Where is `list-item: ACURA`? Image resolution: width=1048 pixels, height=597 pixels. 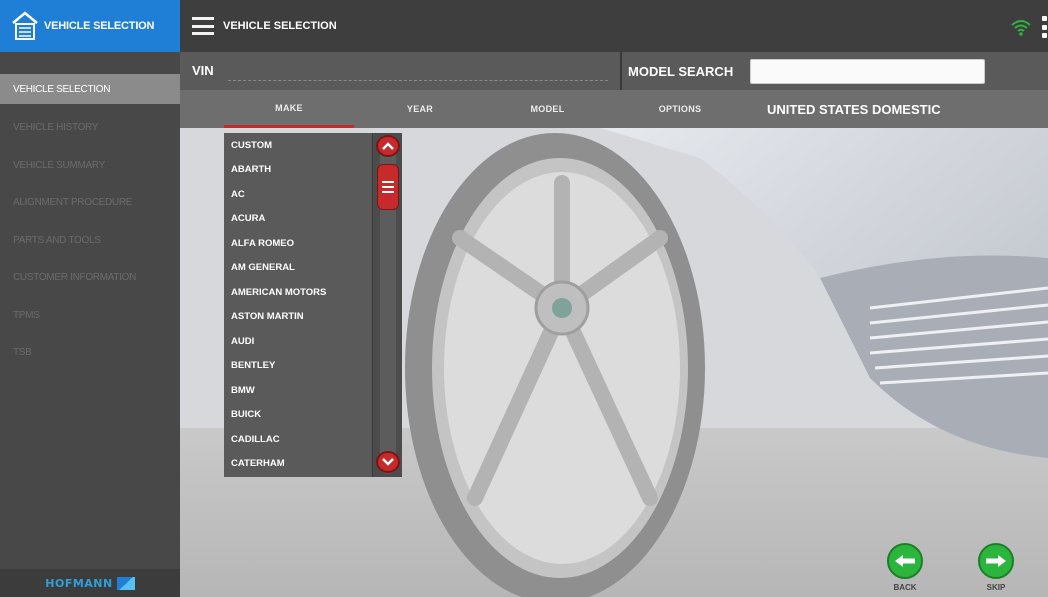
list-item: ACURA is located at coordinates (298, 219).